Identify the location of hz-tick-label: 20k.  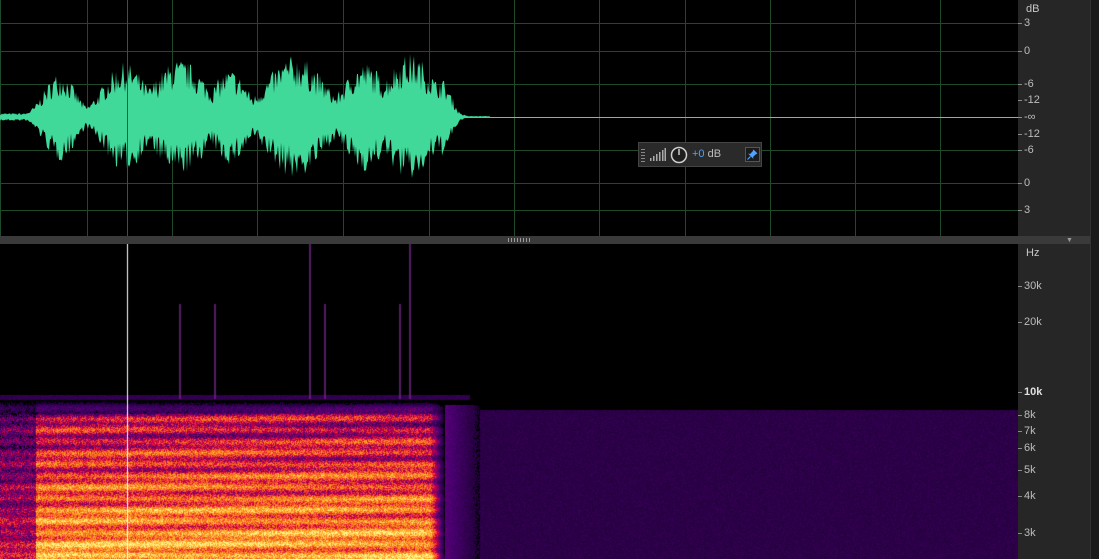
(1033, 322).